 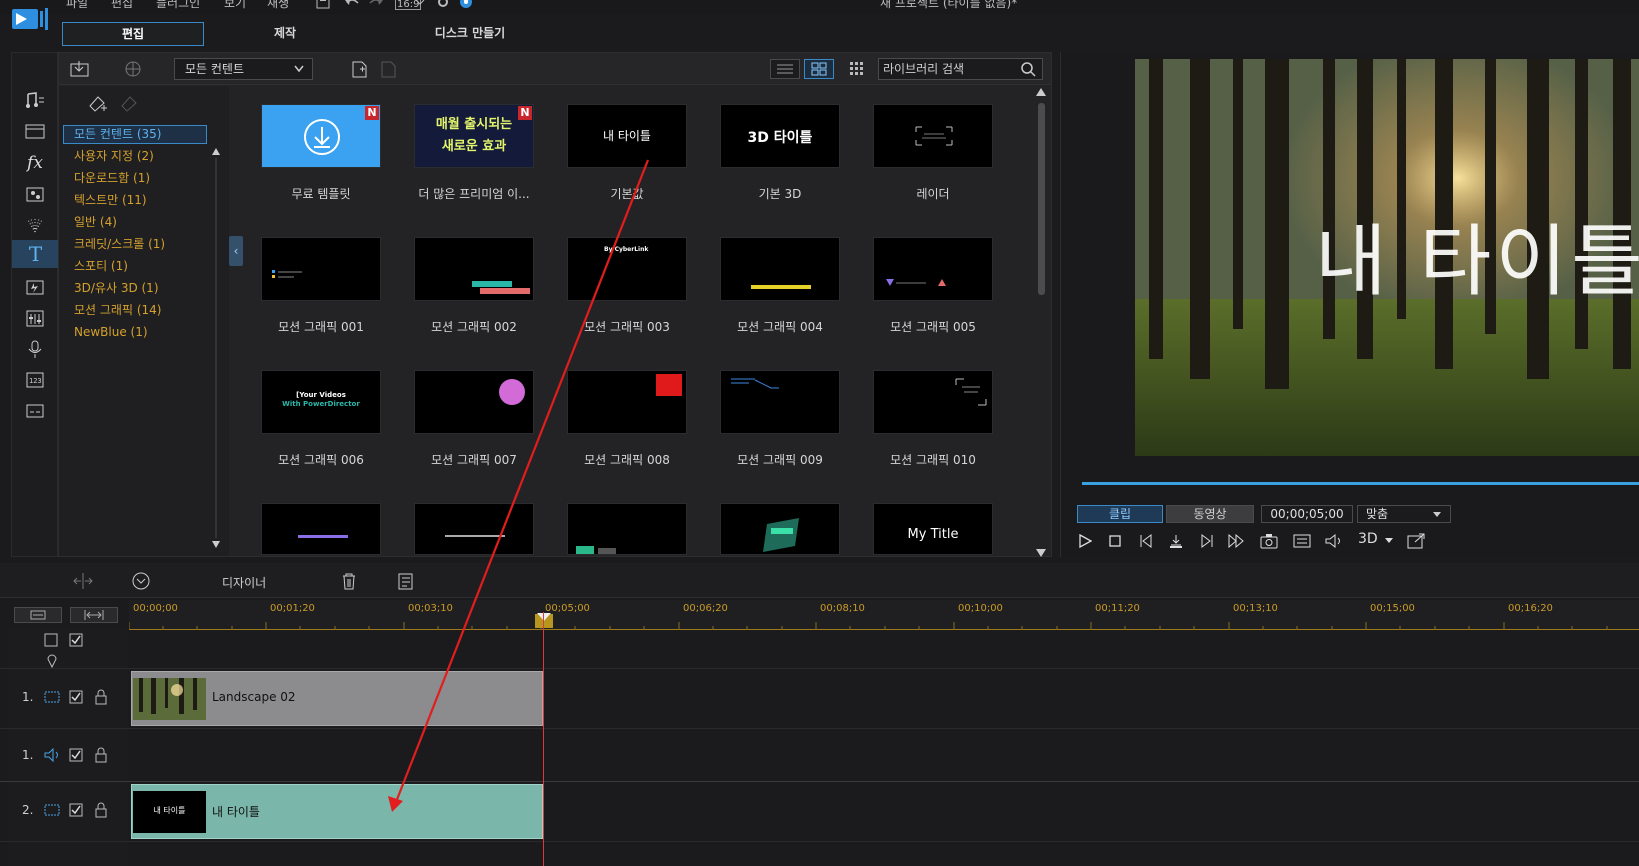 I want to click on zoom-fit-dropdown: 맞춤, so click(x=1404, y=514).